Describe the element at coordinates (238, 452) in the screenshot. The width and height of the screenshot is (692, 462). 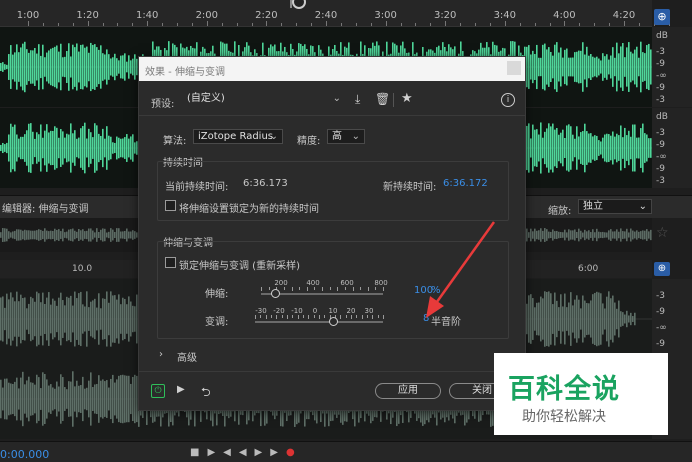
I see `rewind-icon: ◀◀` at that location.